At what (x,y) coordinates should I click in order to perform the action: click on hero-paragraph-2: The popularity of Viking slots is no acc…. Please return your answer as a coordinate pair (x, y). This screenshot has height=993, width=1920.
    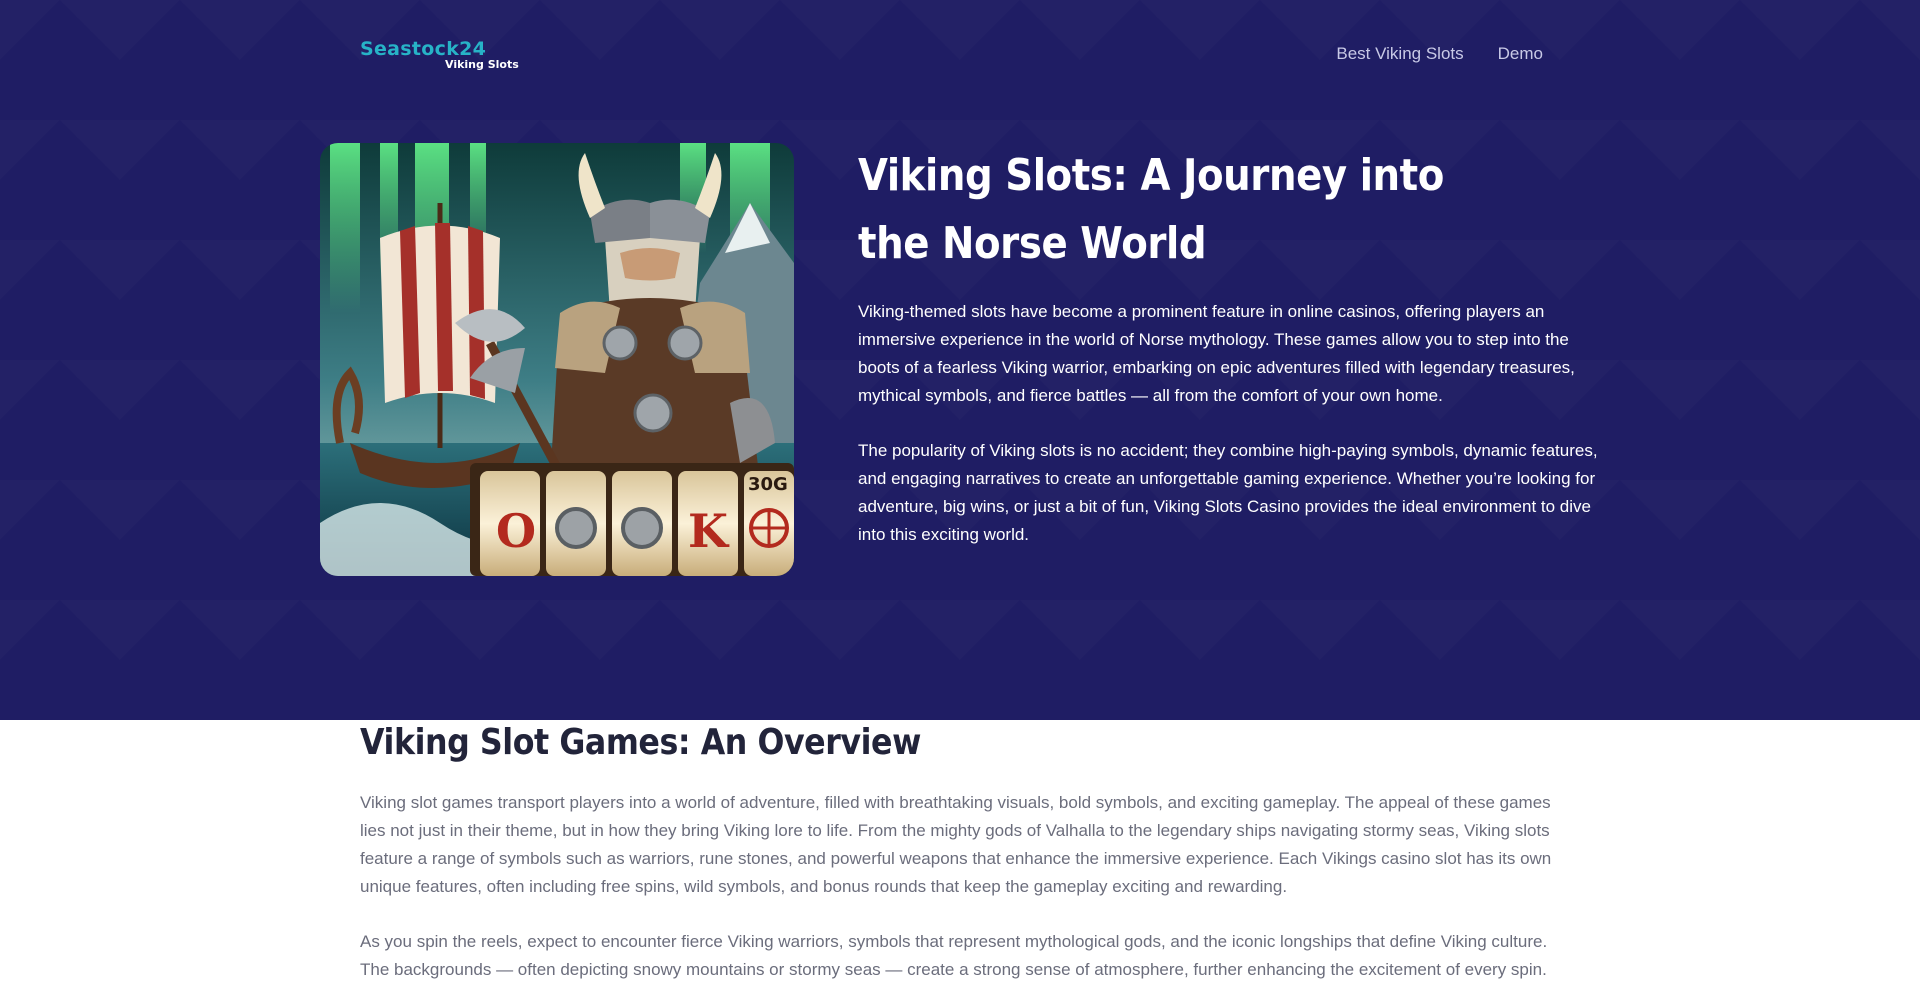
    Looking at the image, I should click on (1228, 492).